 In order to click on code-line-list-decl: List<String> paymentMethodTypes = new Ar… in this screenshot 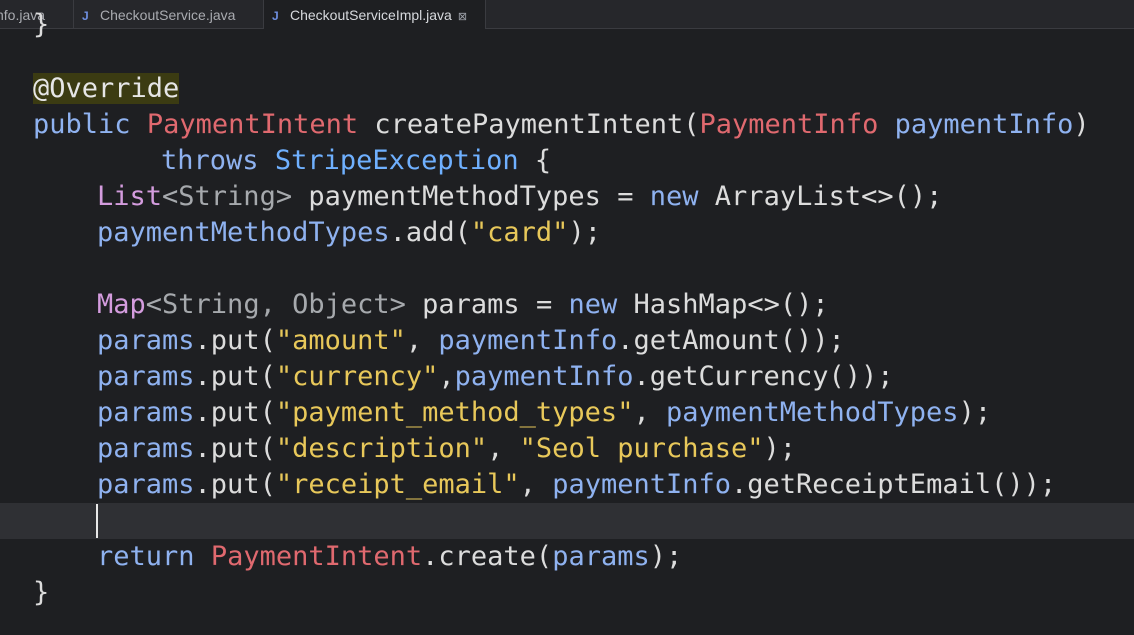, I will do `click(520, 196)`.